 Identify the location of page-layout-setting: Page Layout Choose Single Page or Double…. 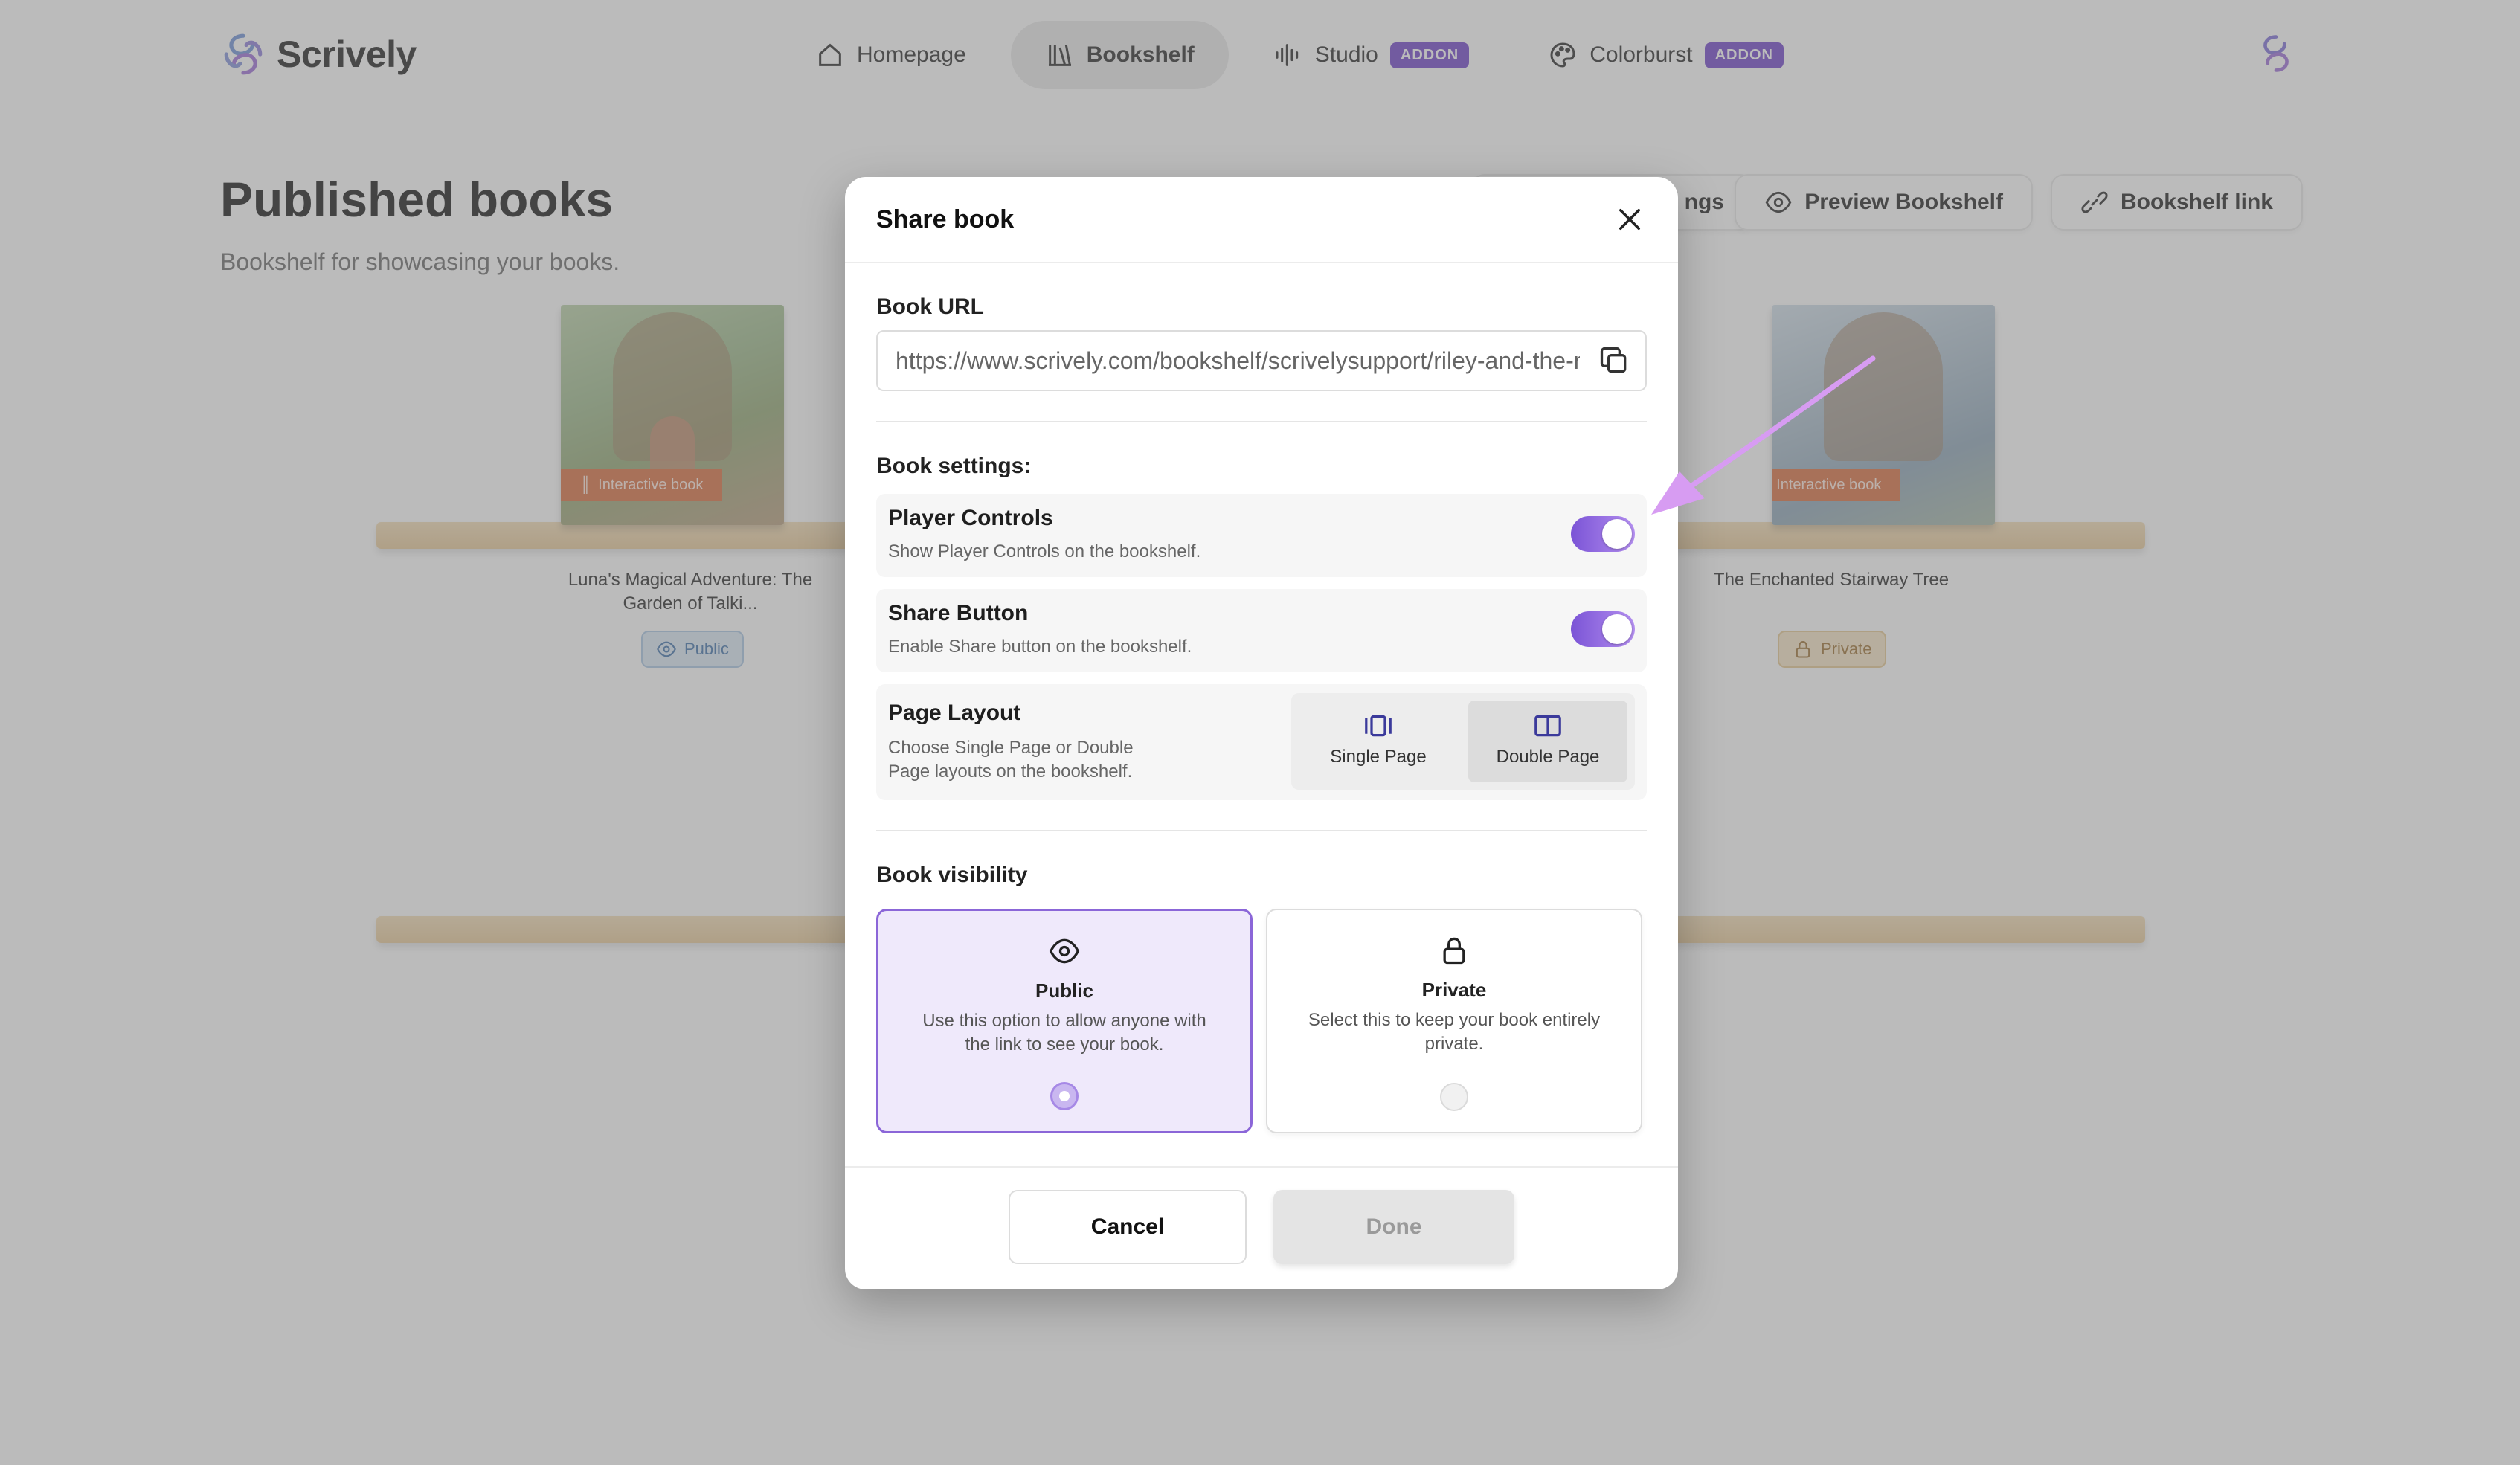
(1261, 742).